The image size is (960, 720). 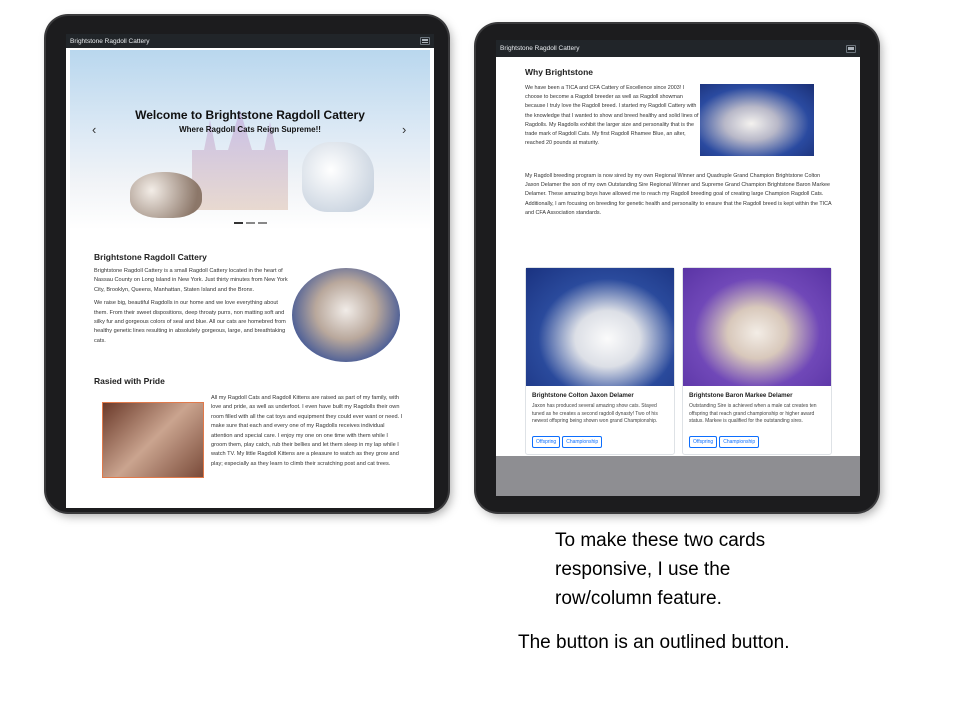 What do you see at coordinates (150, 257) in the screenshot?
I see `about-heading: Brightstone Ragdoll Cattery` at bounding box center [150, 257].